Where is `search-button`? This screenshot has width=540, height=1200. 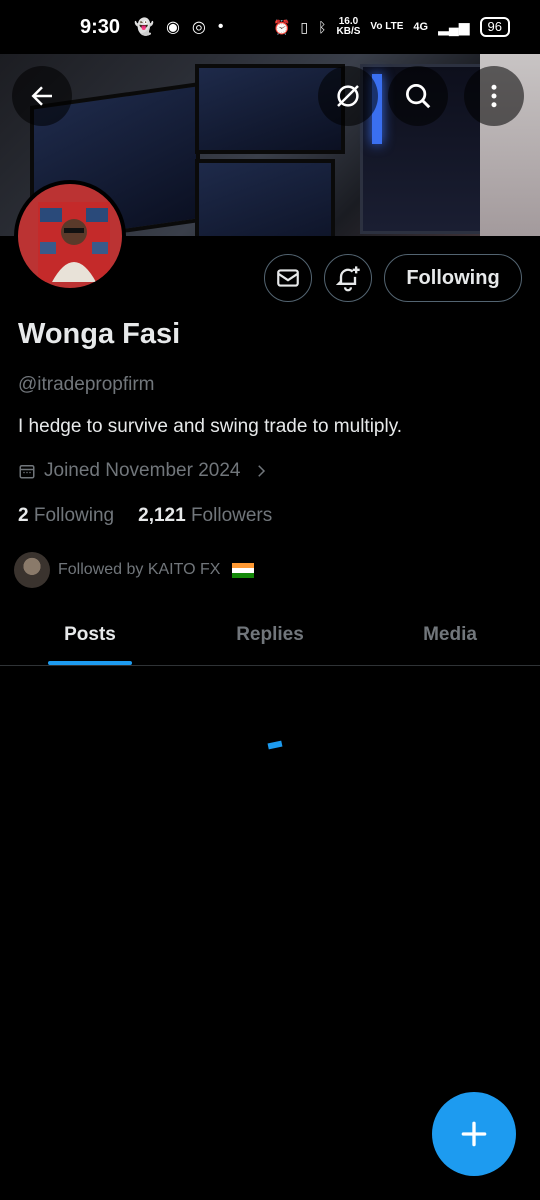
search-button is located at coordinates (418, 96).